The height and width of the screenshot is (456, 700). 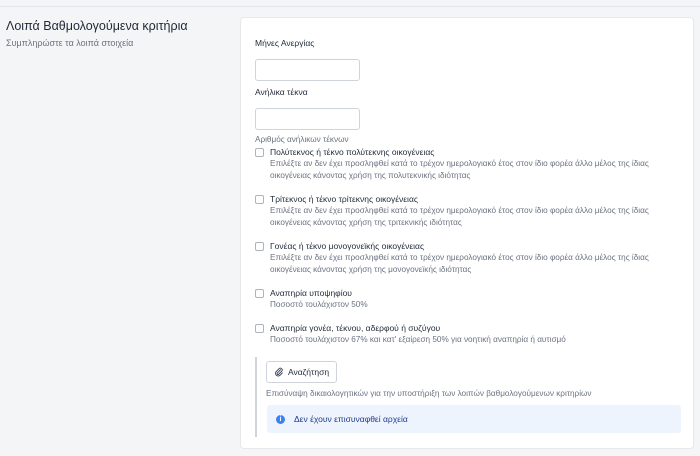 What do you see at coordinates (259, 293) in the screenshot?
I see `candidate-disability-checkbox` at bounding box center [259, 293].